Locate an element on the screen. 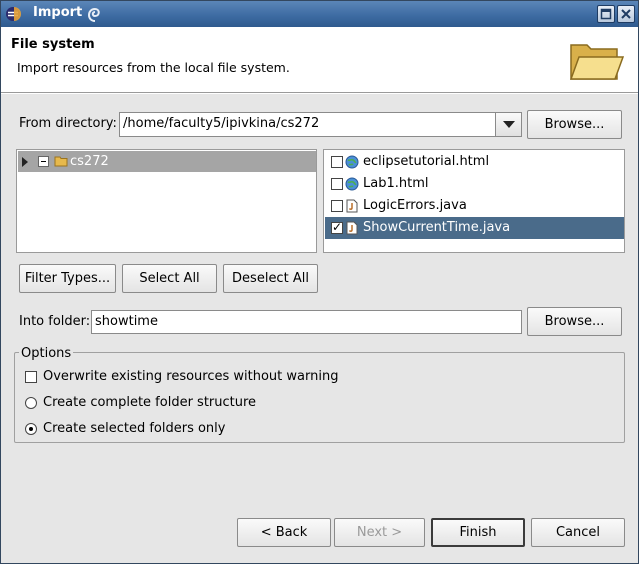 The image size is (639, 564). deselect-all-button: Deselect All is located at coordinates (270, 278).